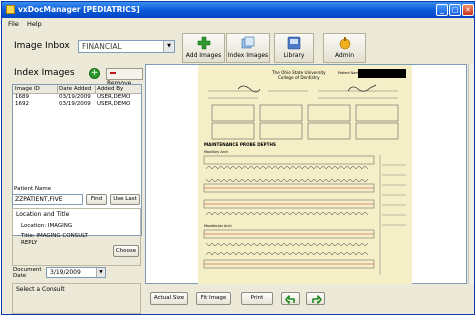  I want to click on column-header-date-added: Date Added, so click(75, 89).